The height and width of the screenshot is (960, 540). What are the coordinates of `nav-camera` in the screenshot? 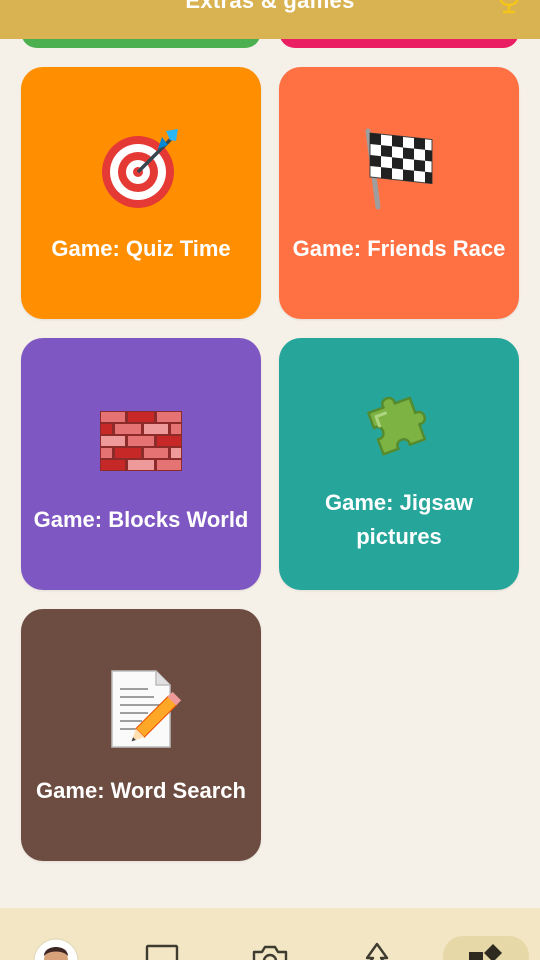 It's located at (270, 949).